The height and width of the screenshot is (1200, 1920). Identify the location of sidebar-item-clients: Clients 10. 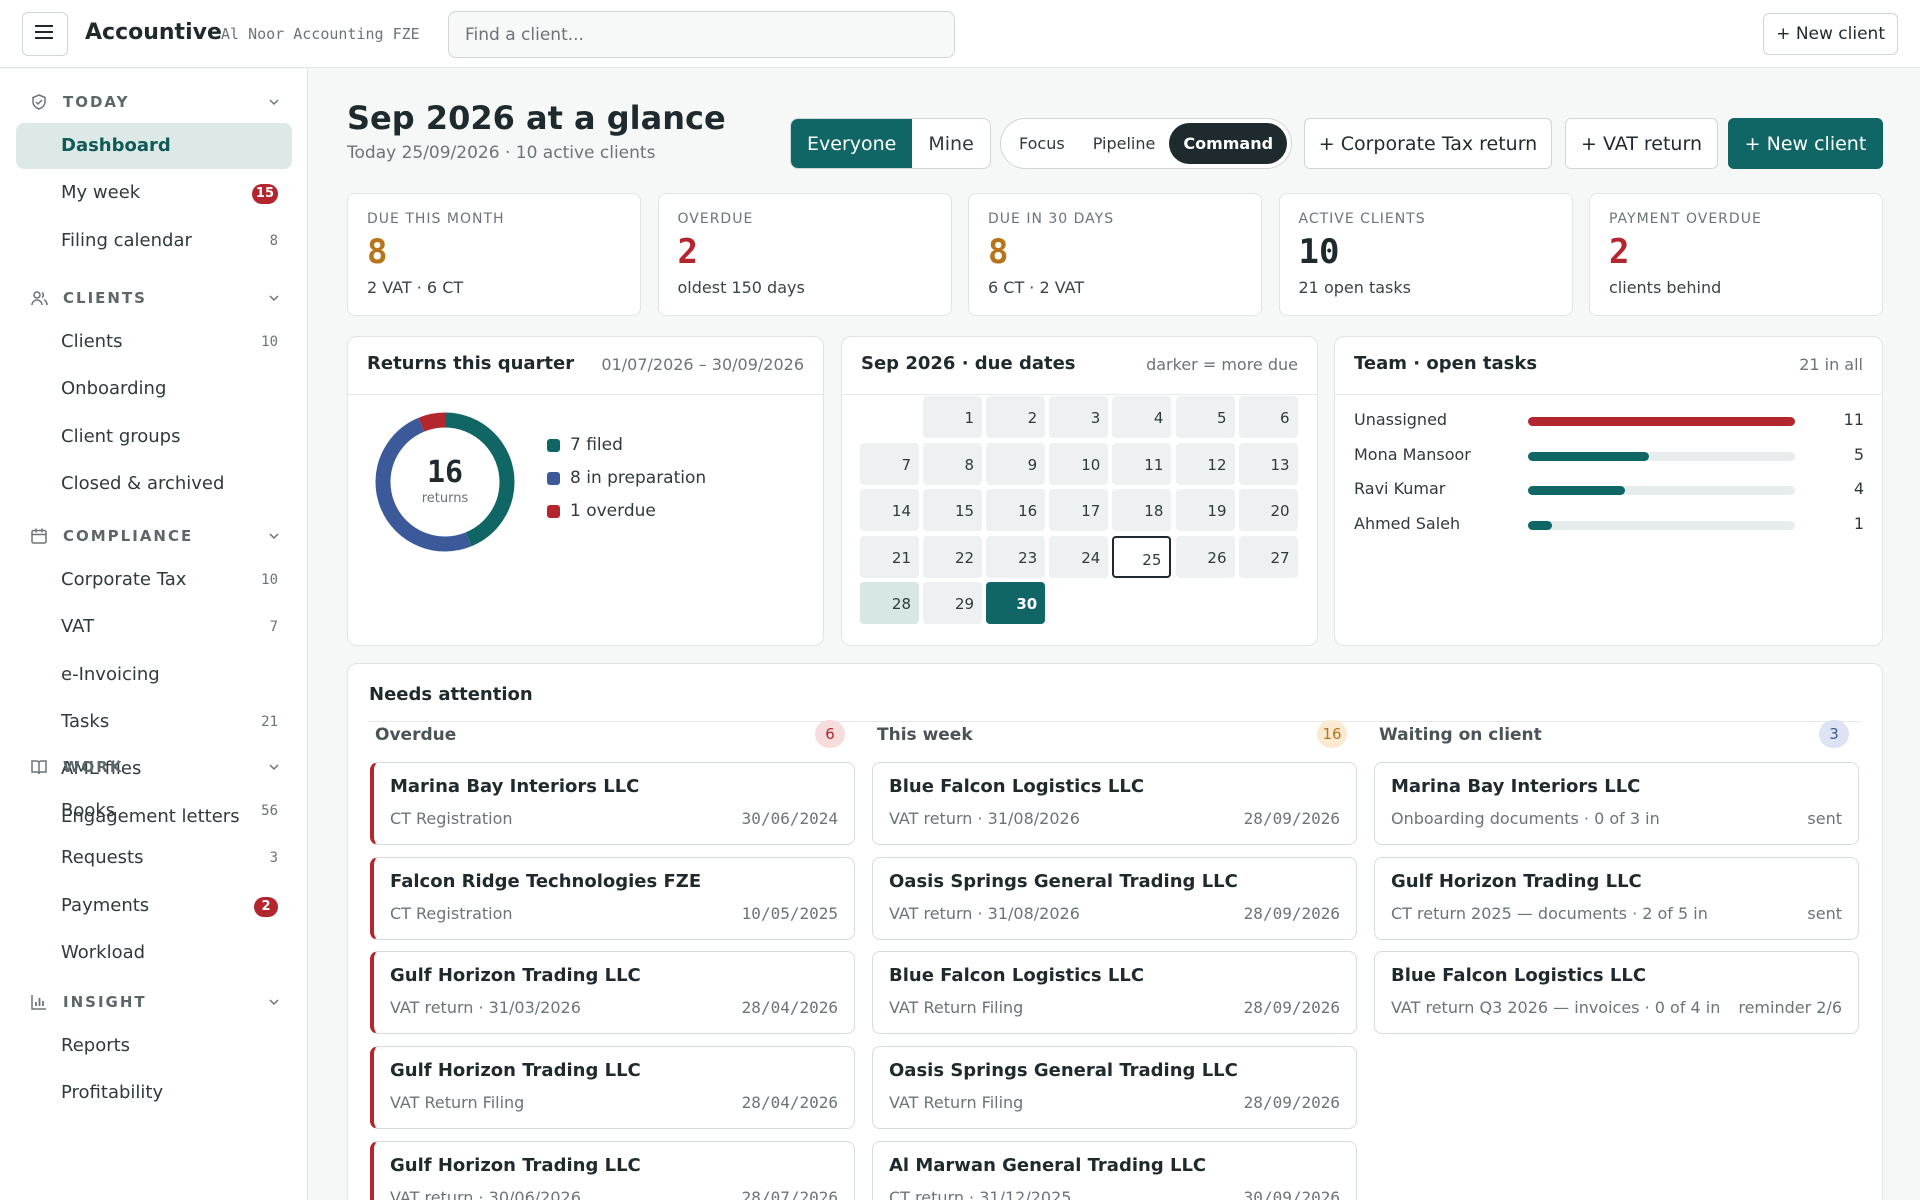
(154, 342).